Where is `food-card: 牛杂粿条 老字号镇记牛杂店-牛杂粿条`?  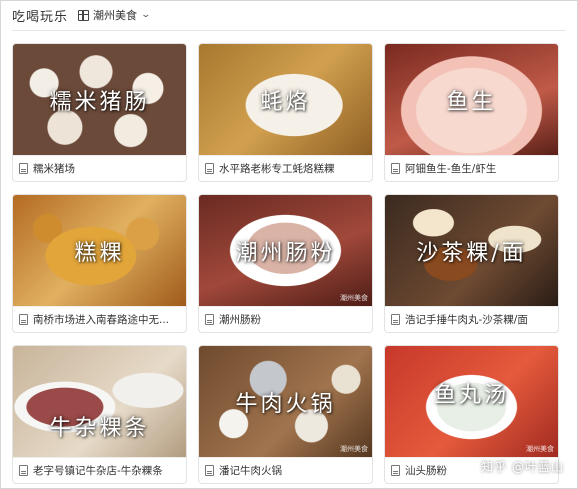 food-card: 牛杂粿条 老字号镇记牛杂店-牛杂粿条 is located at coordinates (99, 414).